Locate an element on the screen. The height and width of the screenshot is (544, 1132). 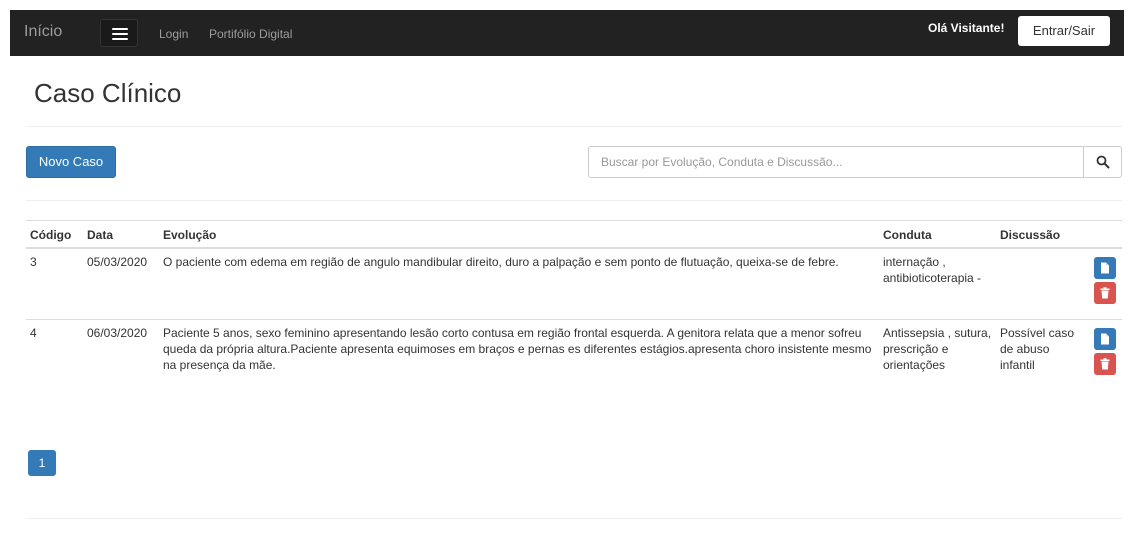
page-title: Caso Clínico is located at coordinates (108, 93).